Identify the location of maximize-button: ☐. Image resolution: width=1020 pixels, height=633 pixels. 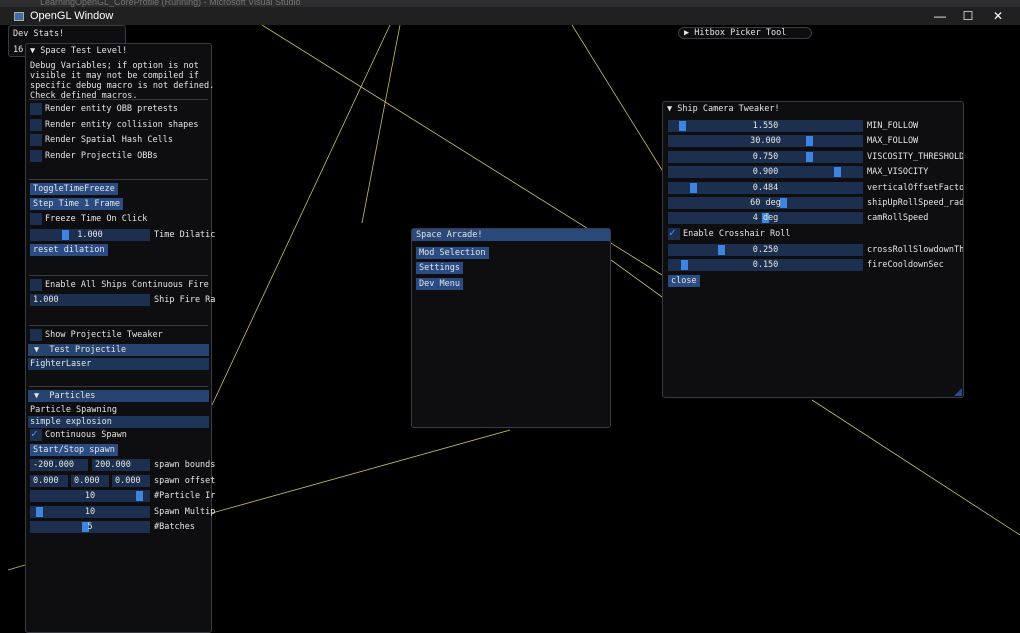
(968, 16).